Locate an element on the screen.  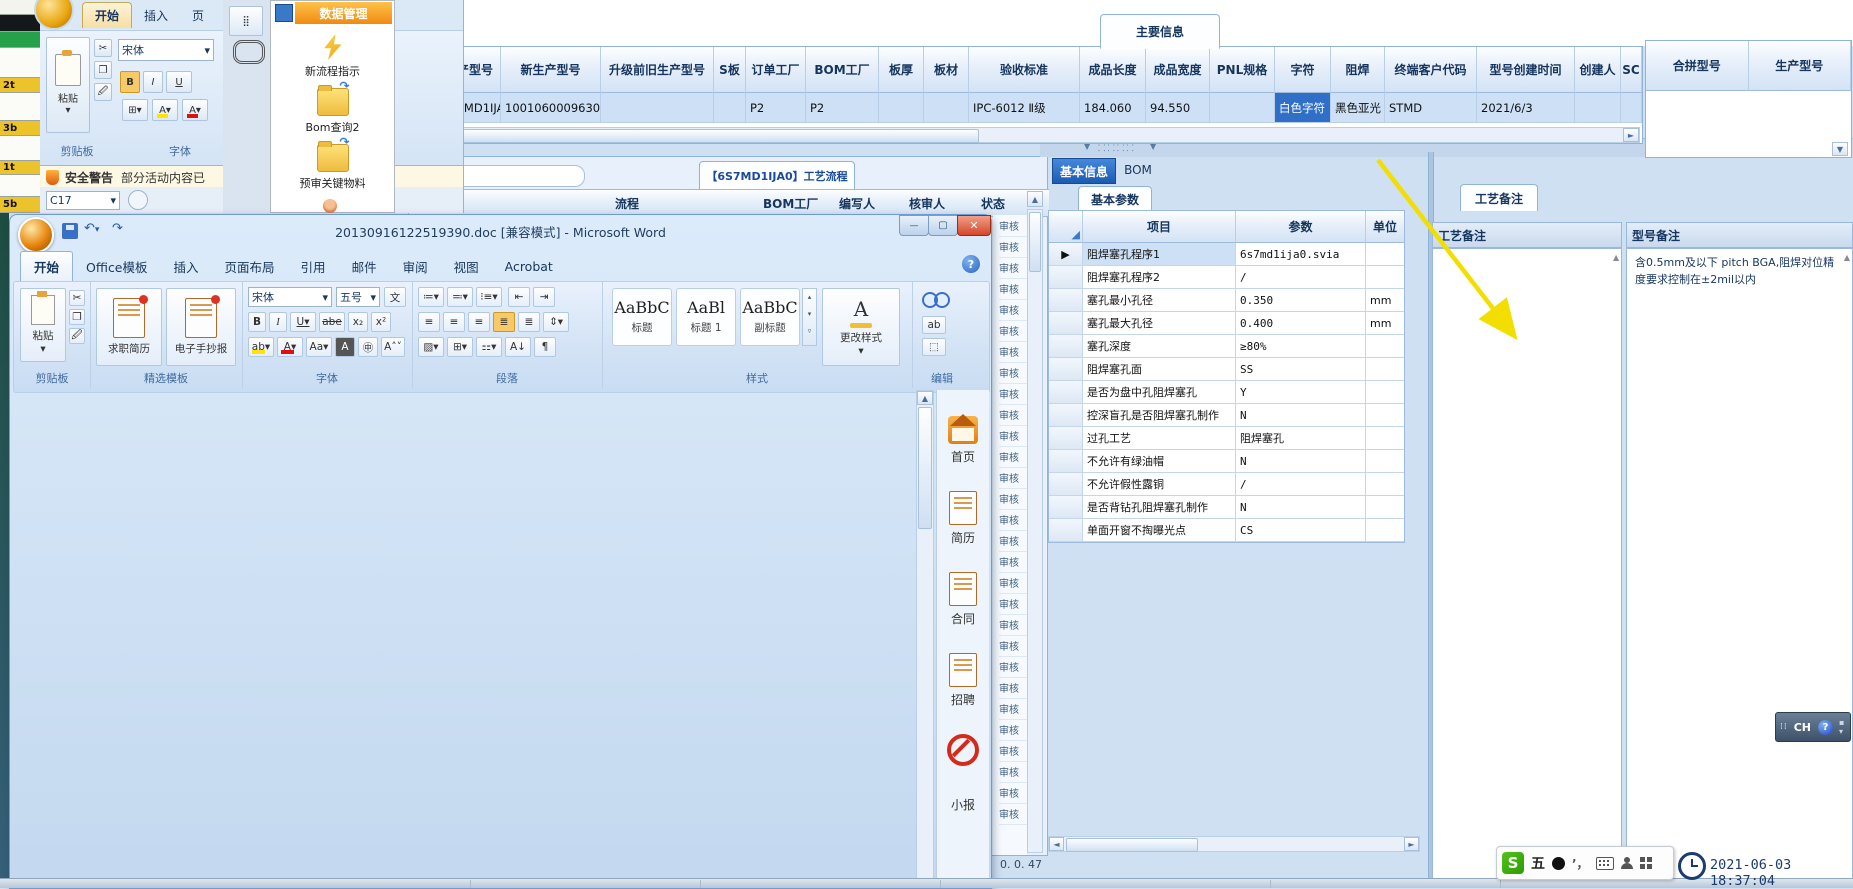
param-row-1: ▶ 阻焊塞孔程序1 6s7md1ija0.svia is located at coordinates (1226, 254).